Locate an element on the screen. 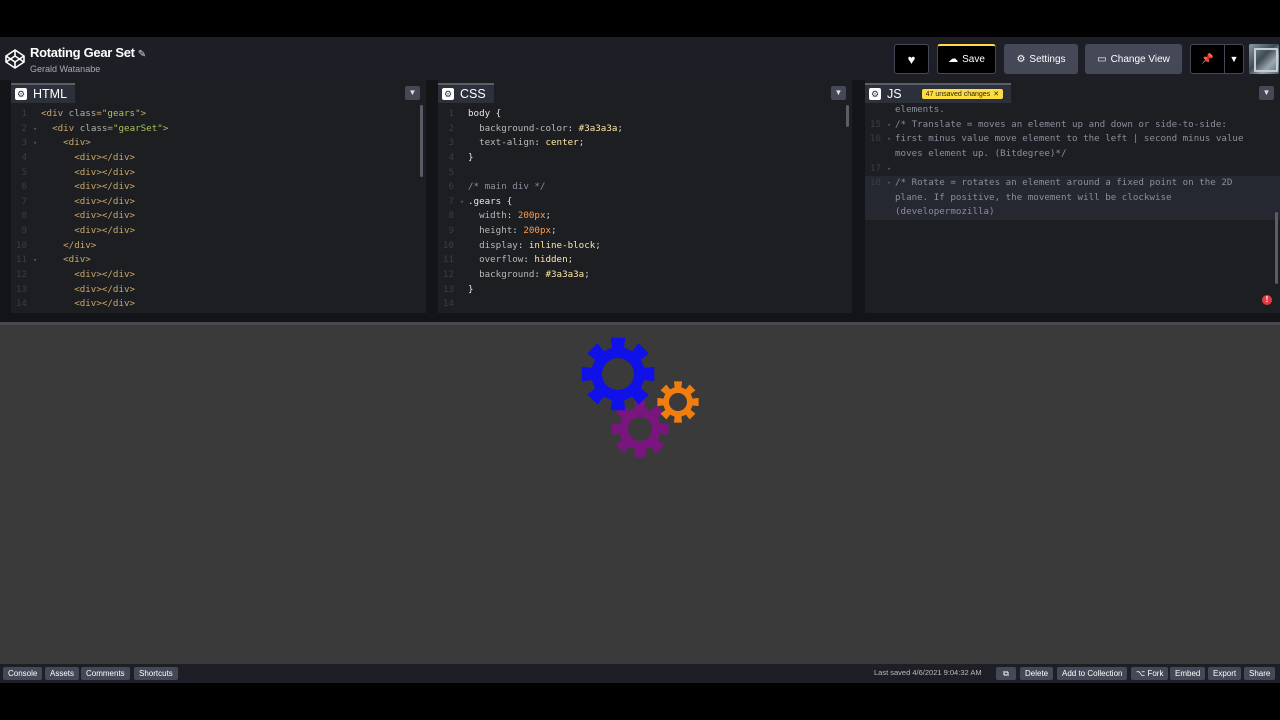 Image resolution: width=1280 pixels, height=720 pixels. code-line: 4} is located at coordinates (645, 158).